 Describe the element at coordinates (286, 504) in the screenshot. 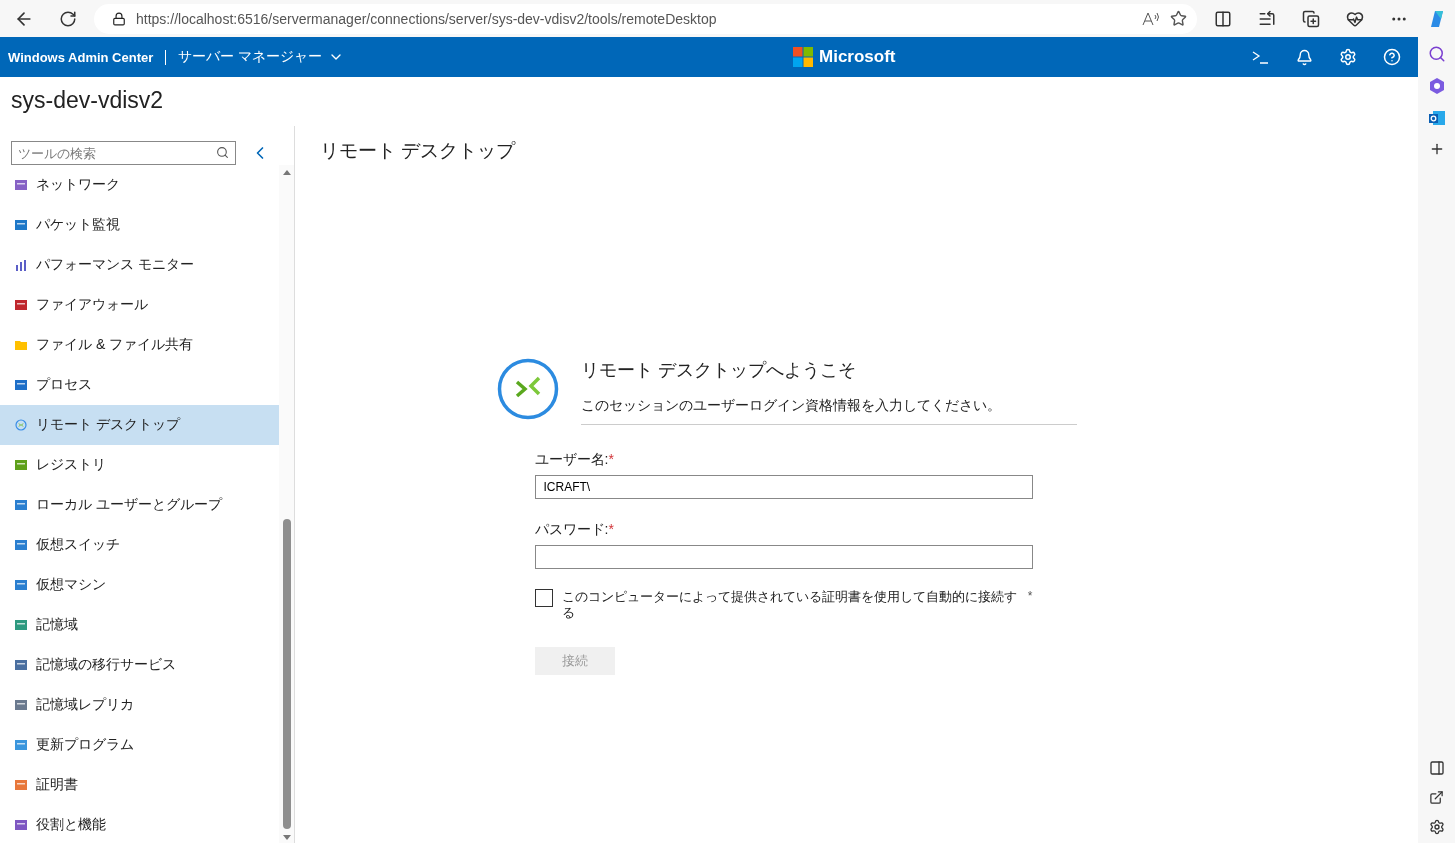

I see `scrollbar` at that location.